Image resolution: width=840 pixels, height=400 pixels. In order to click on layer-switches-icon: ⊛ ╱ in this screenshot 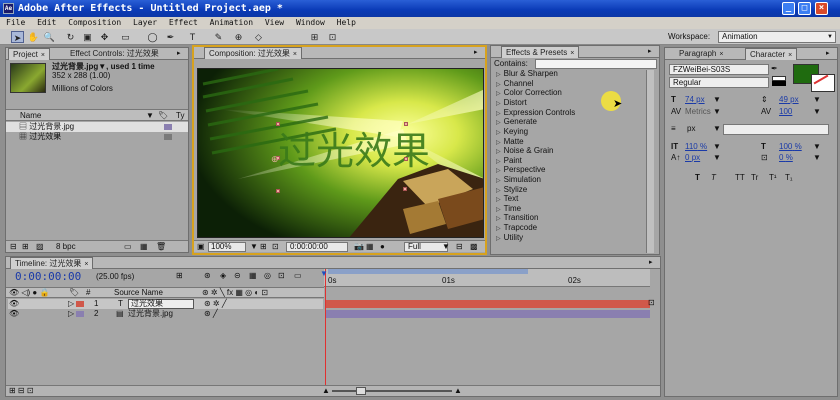, I will do `click(211, 314)`.